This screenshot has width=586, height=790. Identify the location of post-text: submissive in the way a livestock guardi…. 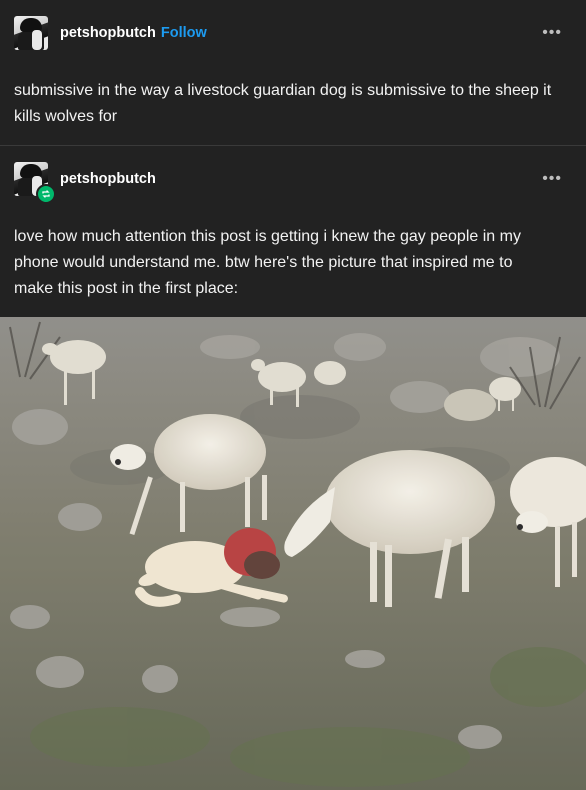
(283, 103).